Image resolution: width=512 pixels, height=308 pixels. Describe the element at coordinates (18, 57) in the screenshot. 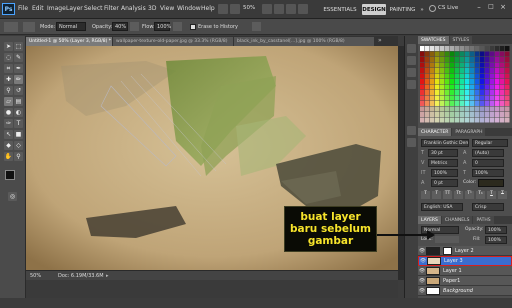

I see `quick-select-tool-icon: ✎` at that location.